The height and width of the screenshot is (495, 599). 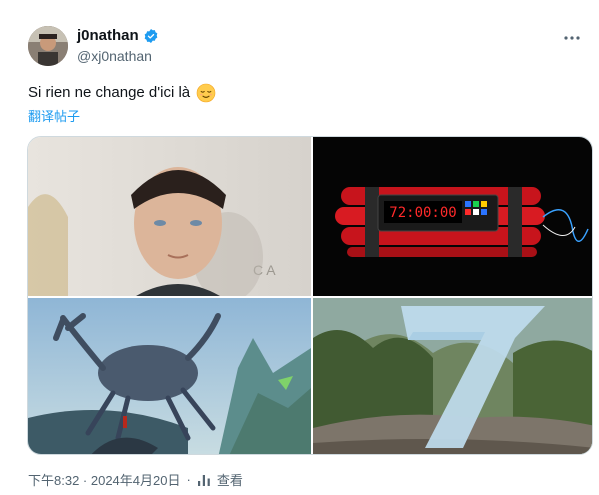 I want to click on avatar, so click(x=48, y=46).